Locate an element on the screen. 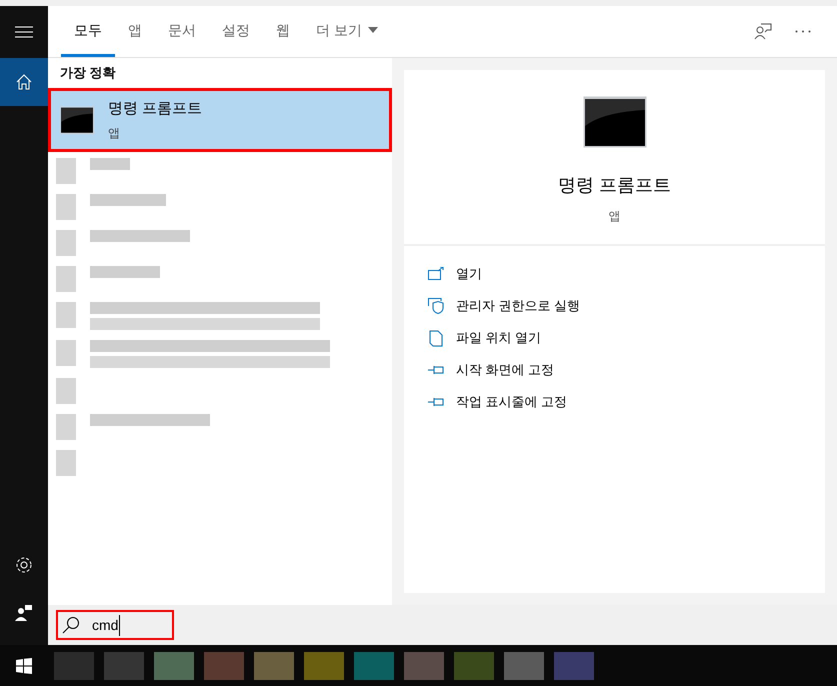 The height and width of the screenshot is (686, 837). filter-tab: 웹 is located at coordinates (283, 31).